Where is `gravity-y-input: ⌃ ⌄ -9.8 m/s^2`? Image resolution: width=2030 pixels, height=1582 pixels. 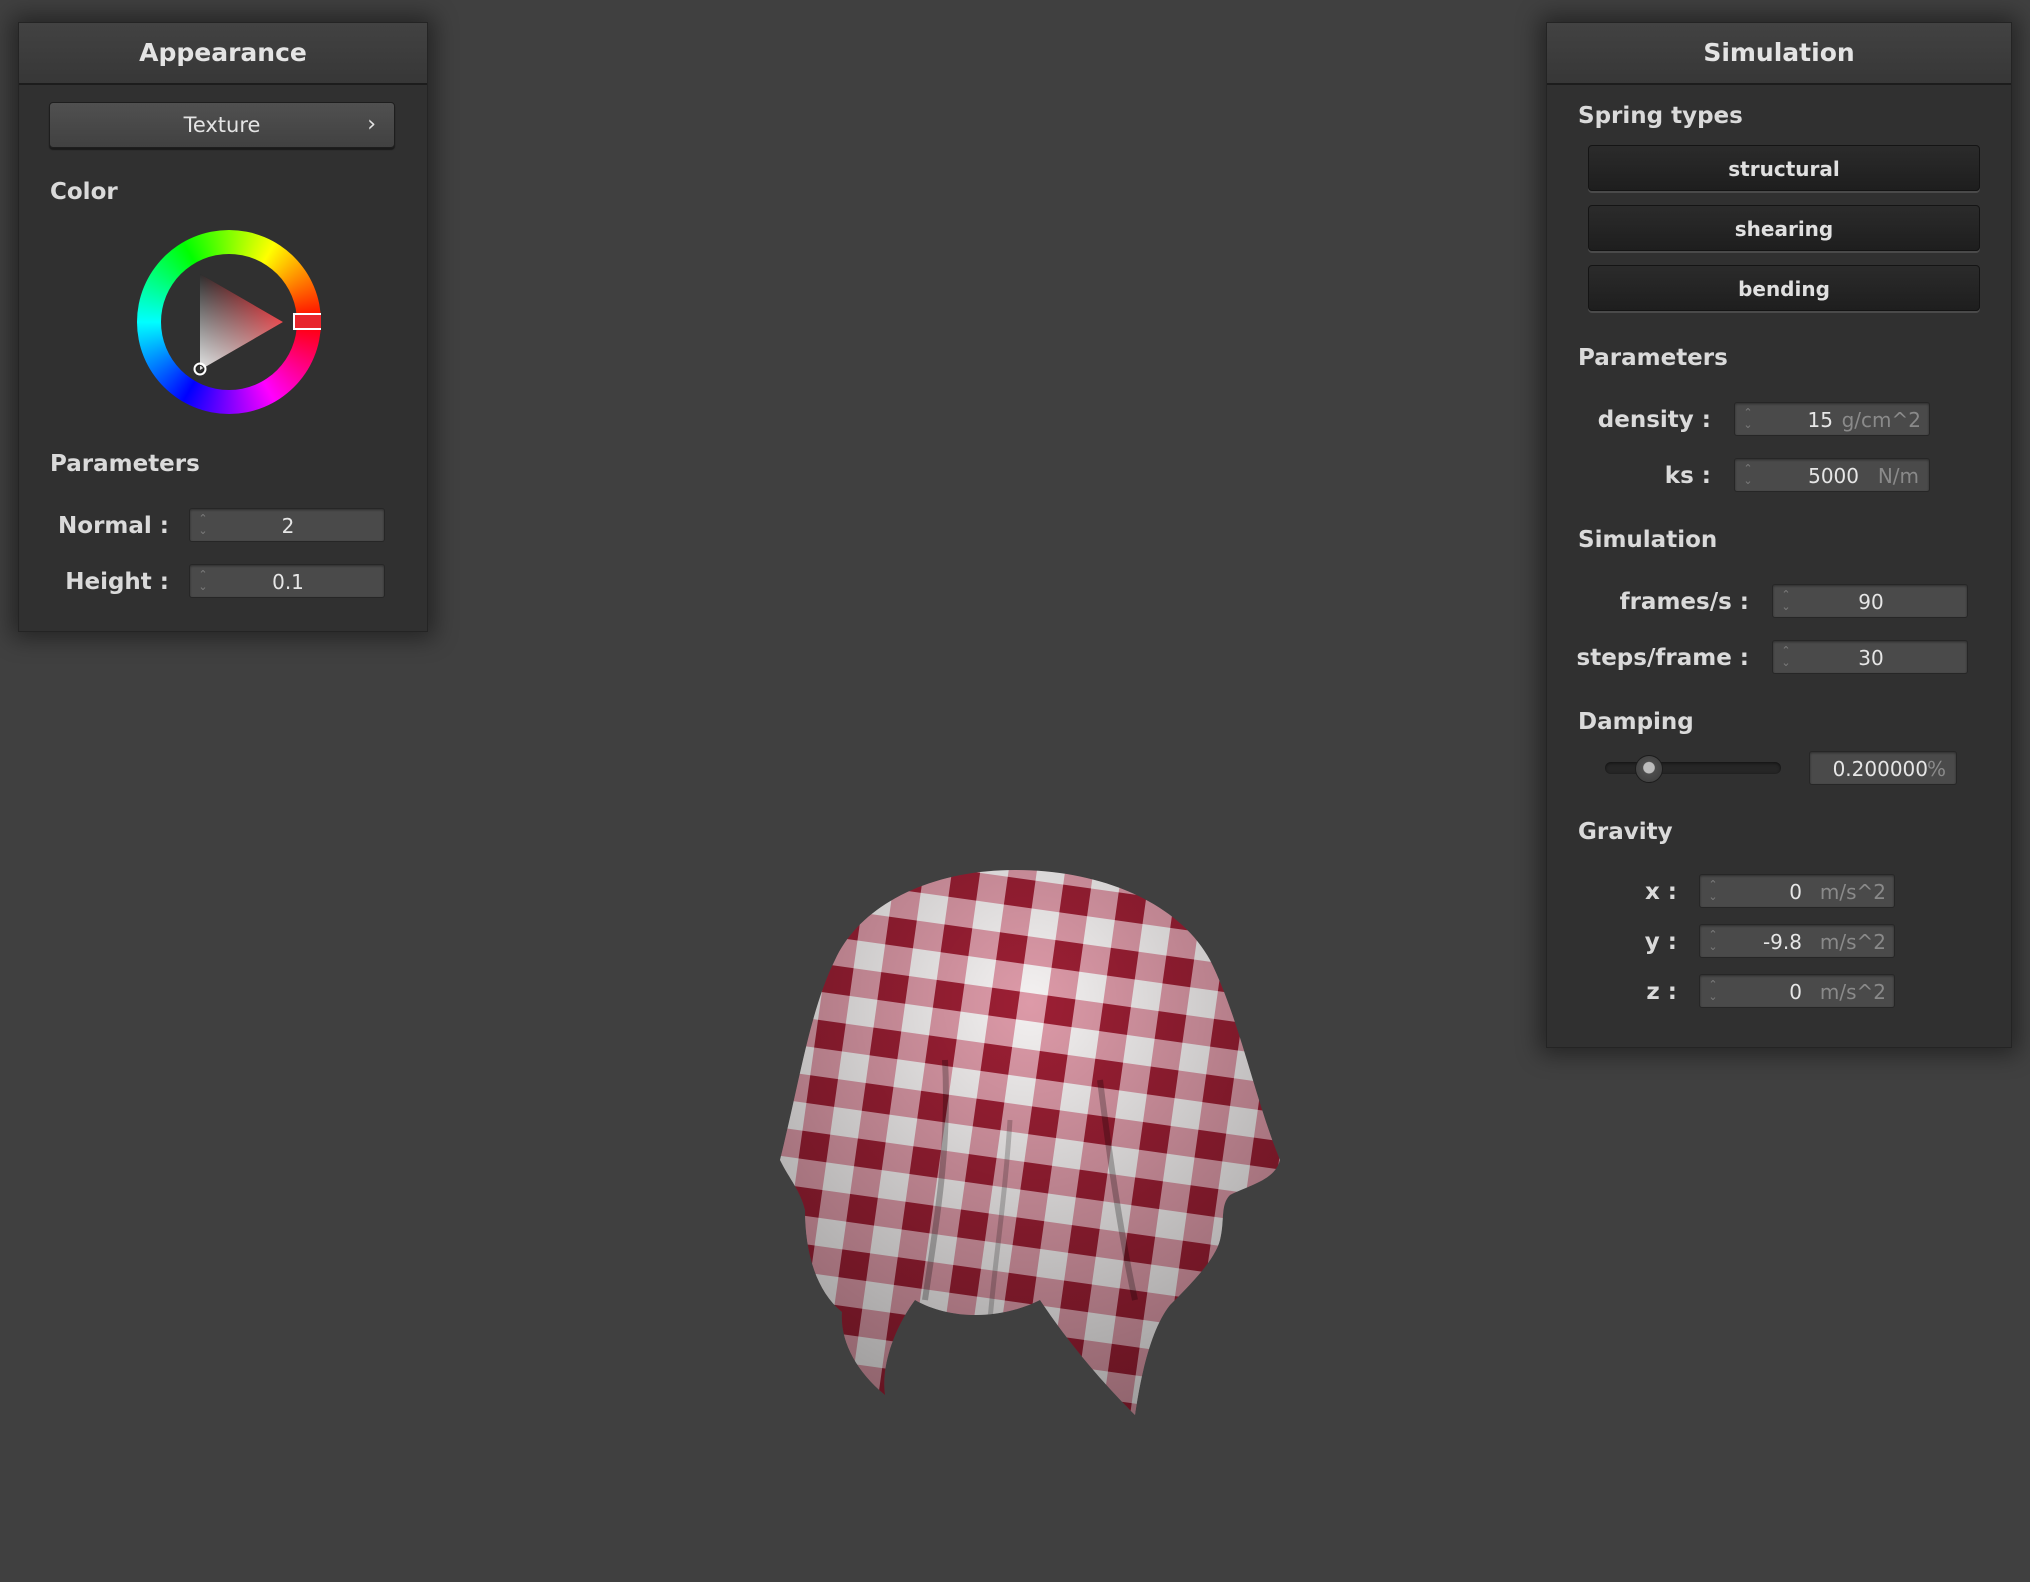
gravity-y-input: ⌃ ⌄ -9.8 m/s^2 is located at coordinates (1797, 941).